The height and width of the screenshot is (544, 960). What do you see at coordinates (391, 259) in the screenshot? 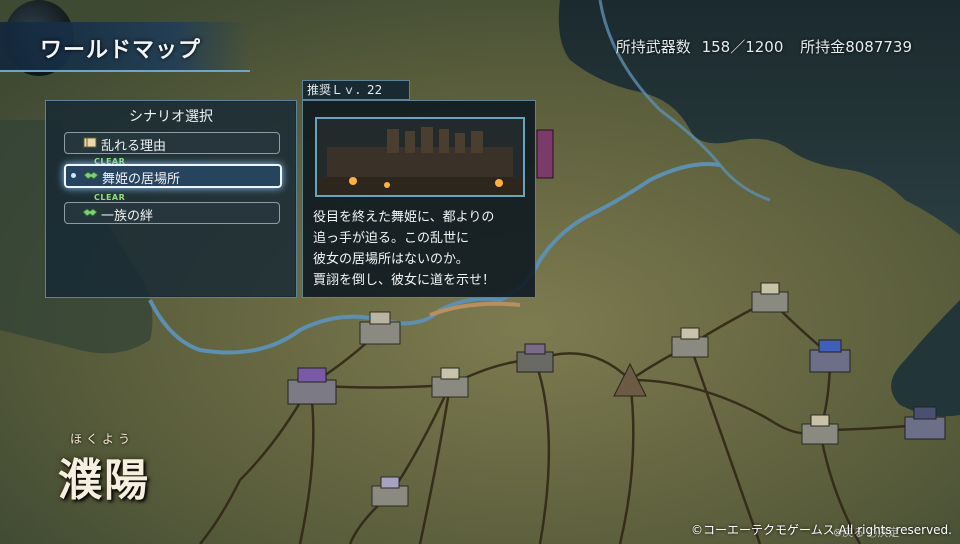
I see `description-line: 彼女の居場所はないのか。` at bounding box center [391, 259].